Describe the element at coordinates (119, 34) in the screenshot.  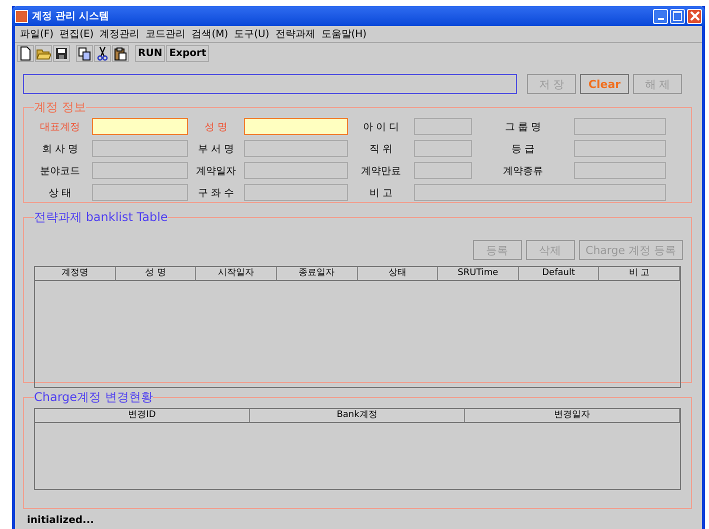
I see `menu-item: 계정관리` at that location.